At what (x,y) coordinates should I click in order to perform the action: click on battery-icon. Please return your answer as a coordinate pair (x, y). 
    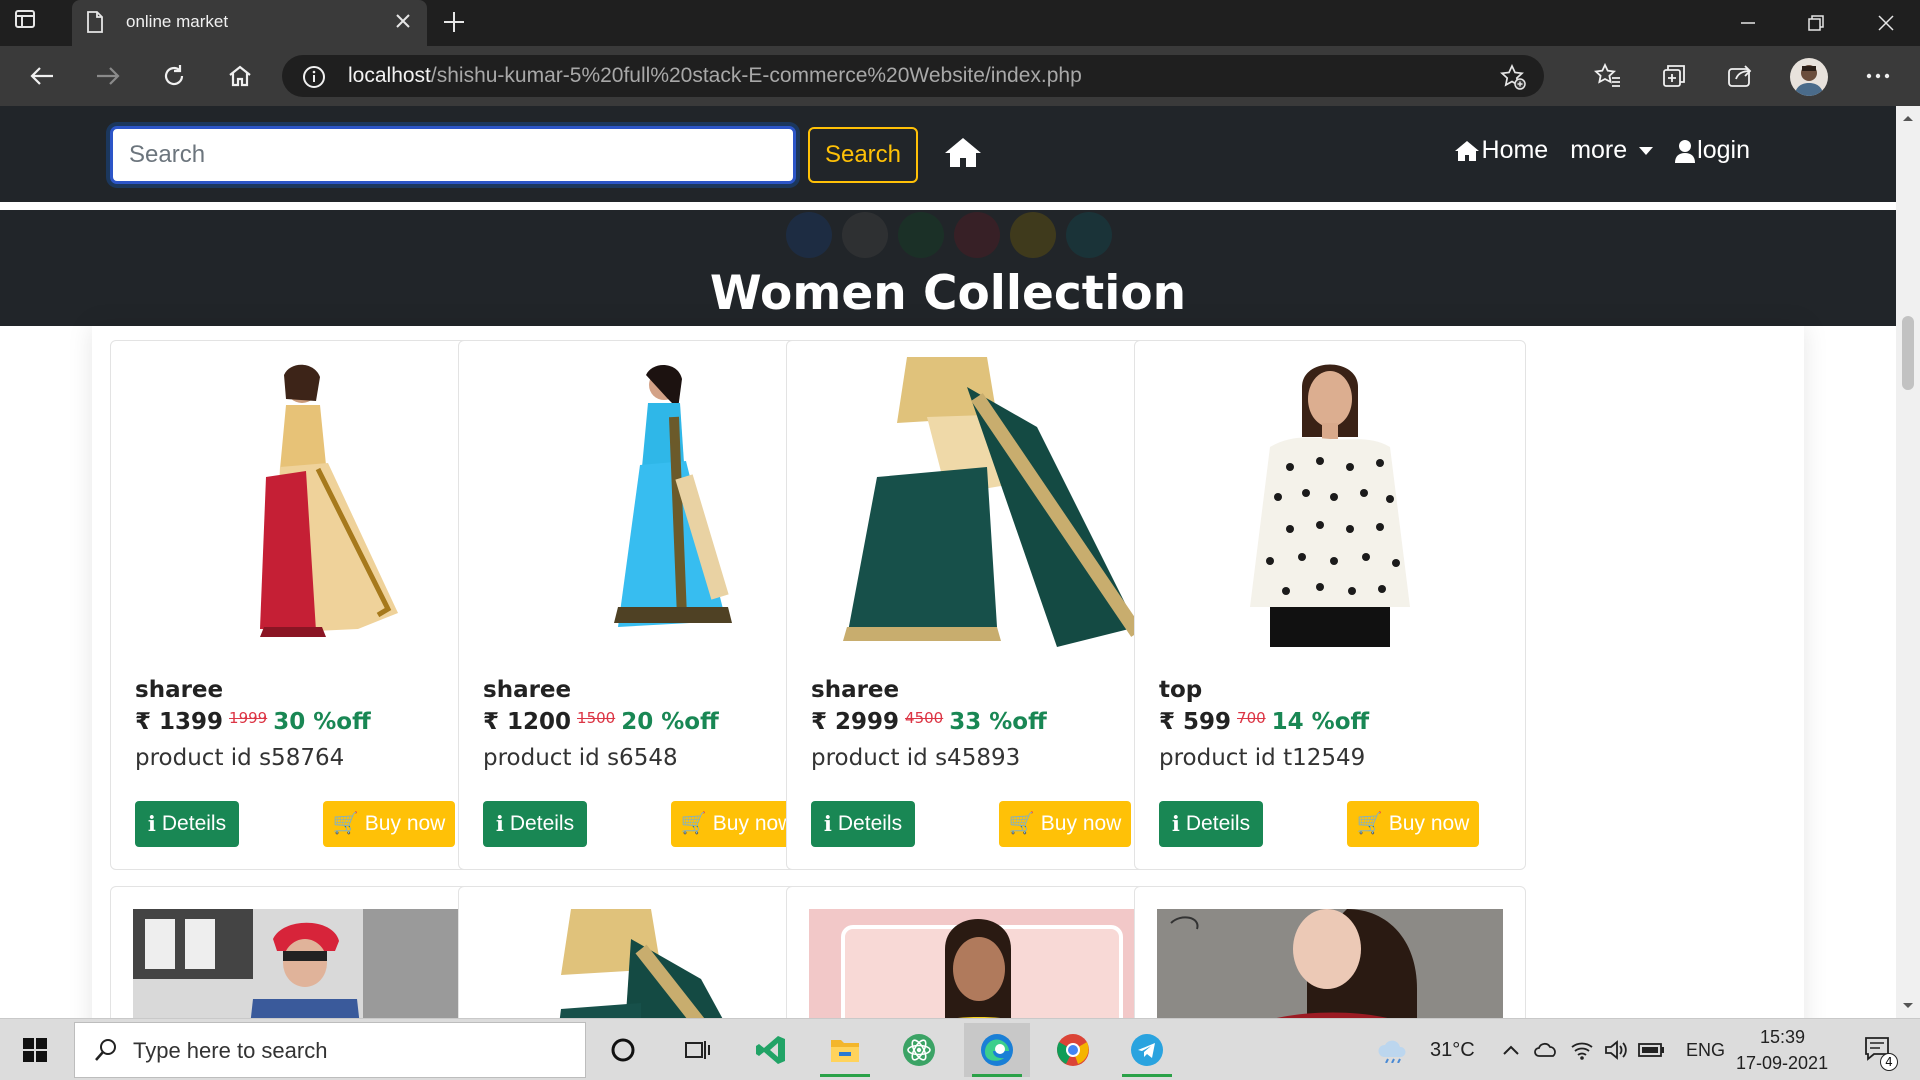
    Looking at the image, I should click on (1652, 1050).